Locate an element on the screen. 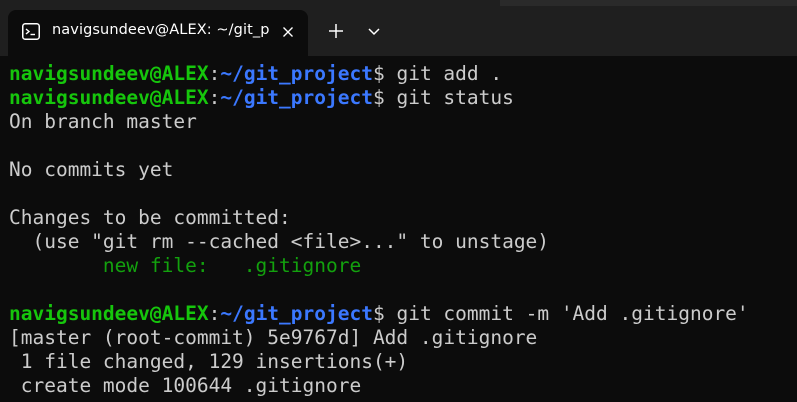 The image size is (797, 402). staged-file-line: new file: .gitignore is located at coordinates (403, 266).